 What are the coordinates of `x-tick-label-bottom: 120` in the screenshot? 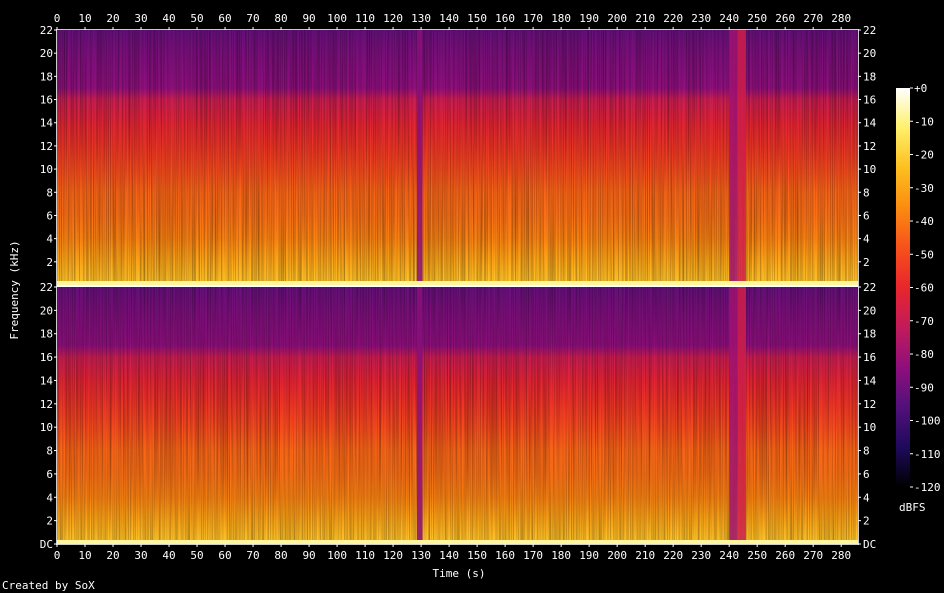 It's located at (393, 555).